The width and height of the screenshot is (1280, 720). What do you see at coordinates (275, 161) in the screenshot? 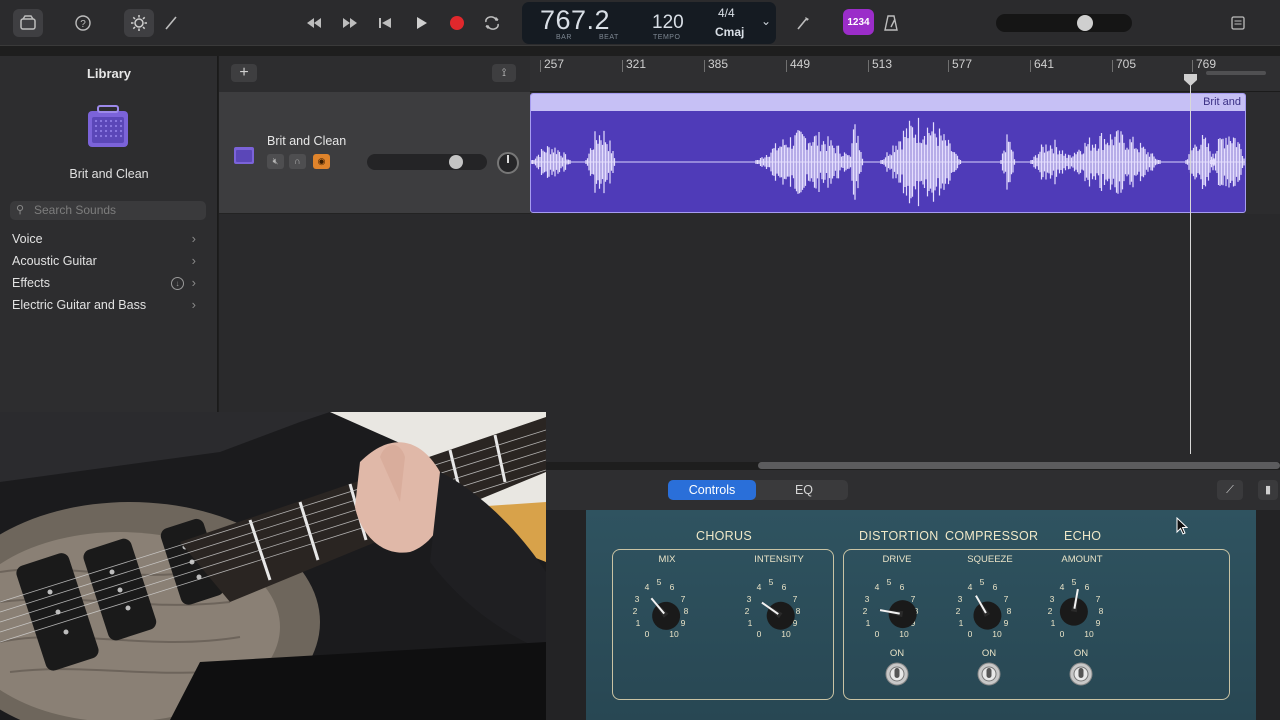
I see `mute-icon: 🔇︎` at bounding box center [275, 161].